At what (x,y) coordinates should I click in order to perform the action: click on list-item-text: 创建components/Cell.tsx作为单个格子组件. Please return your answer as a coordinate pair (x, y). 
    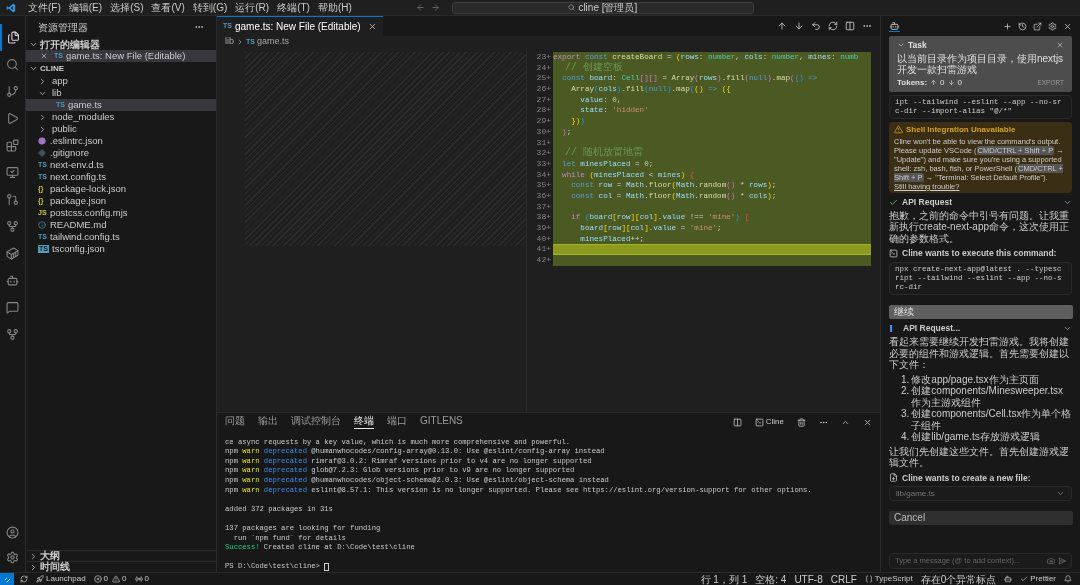
    Looking at the image, I should click on (991, 419).